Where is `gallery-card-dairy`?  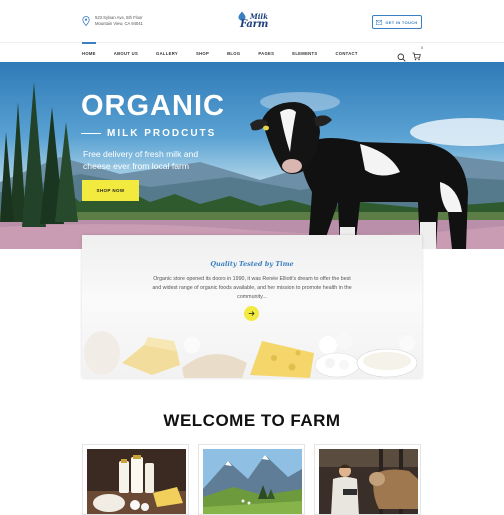 gallery-card-dairy is located at coordinates (135, 479).